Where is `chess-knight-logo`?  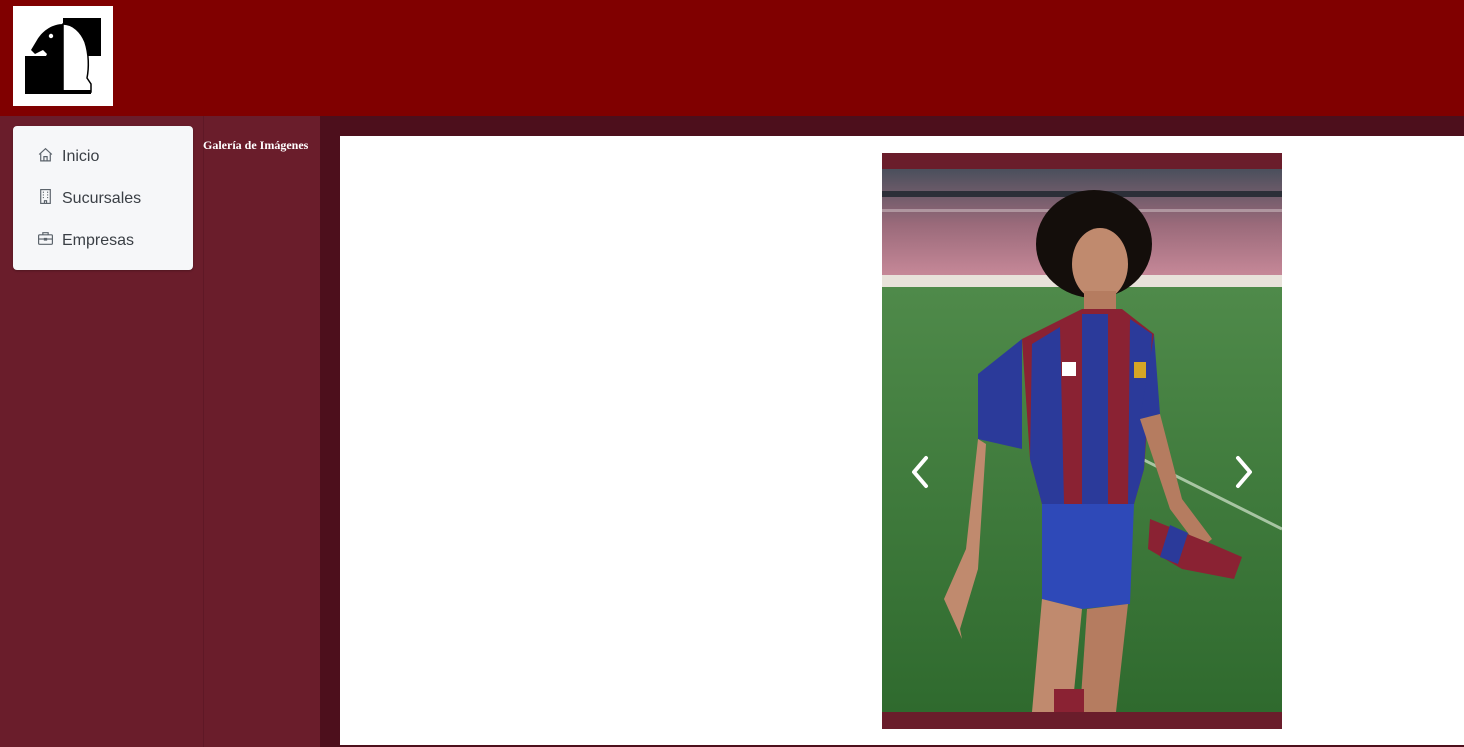 chess-knight-logo is located at coordinates (63, 56).